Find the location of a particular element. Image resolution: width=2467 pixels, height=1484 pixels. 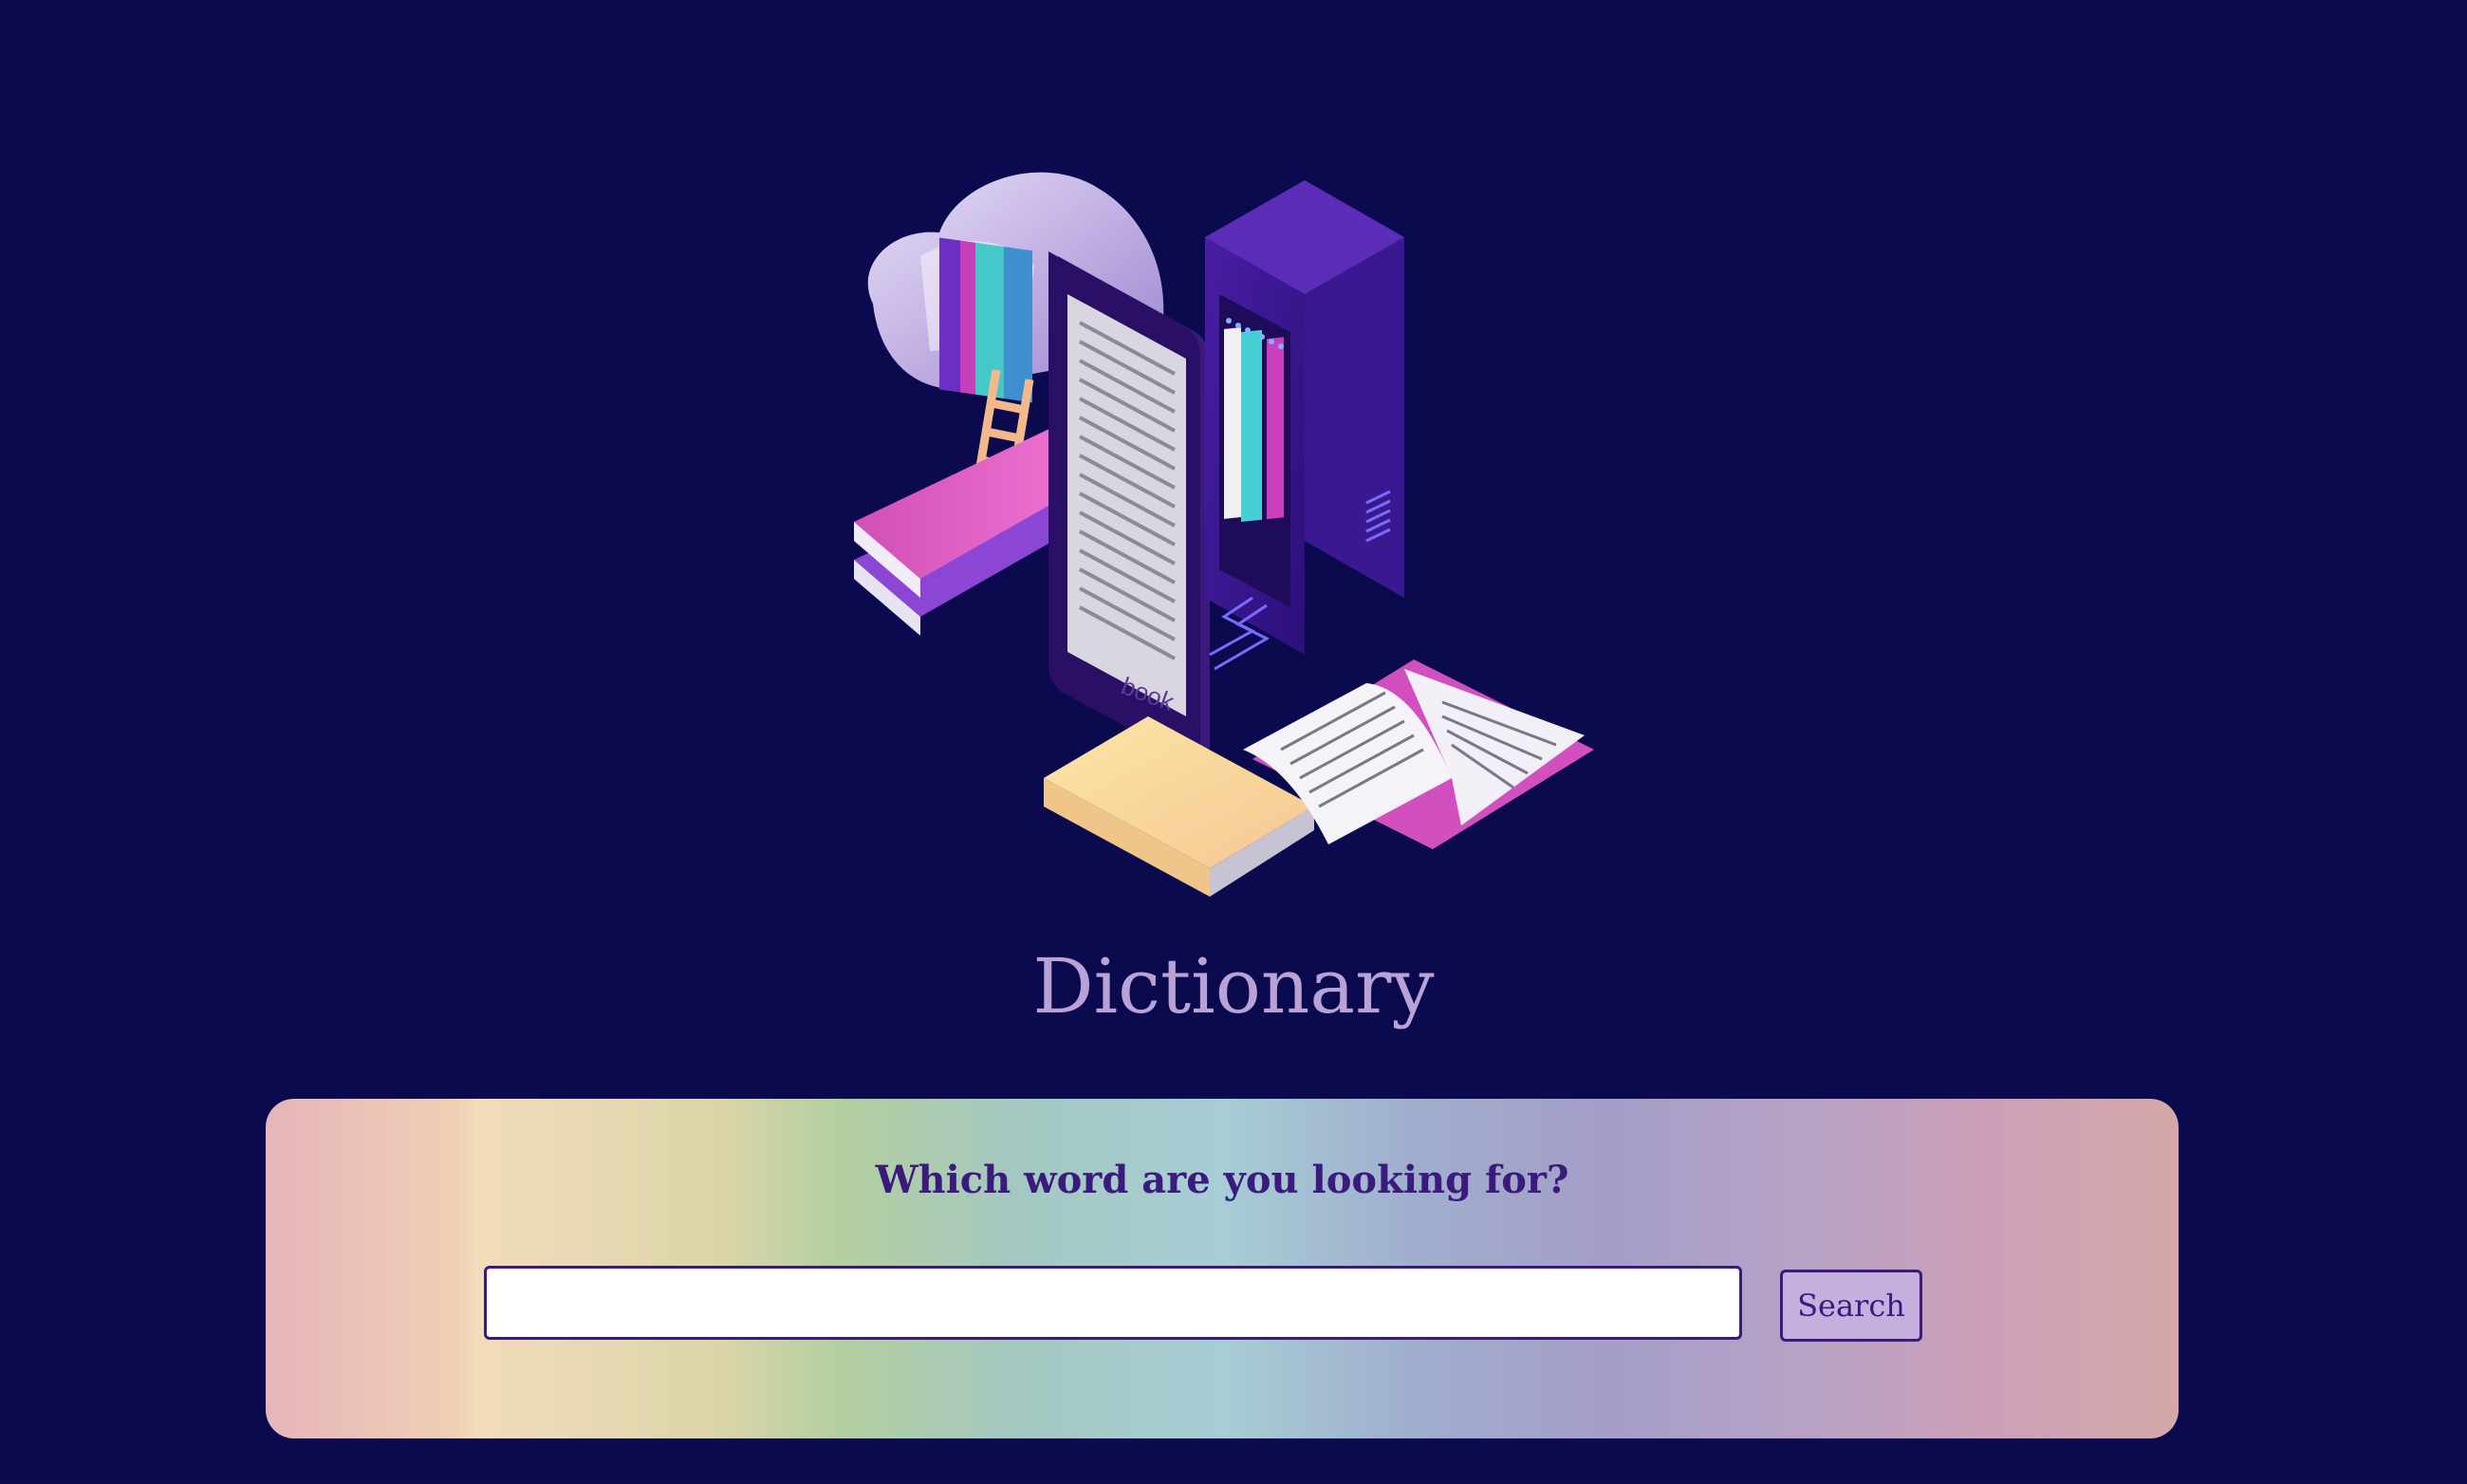

search-prompt: Which word are you looking for? is located at coordinates (1222, 1180).